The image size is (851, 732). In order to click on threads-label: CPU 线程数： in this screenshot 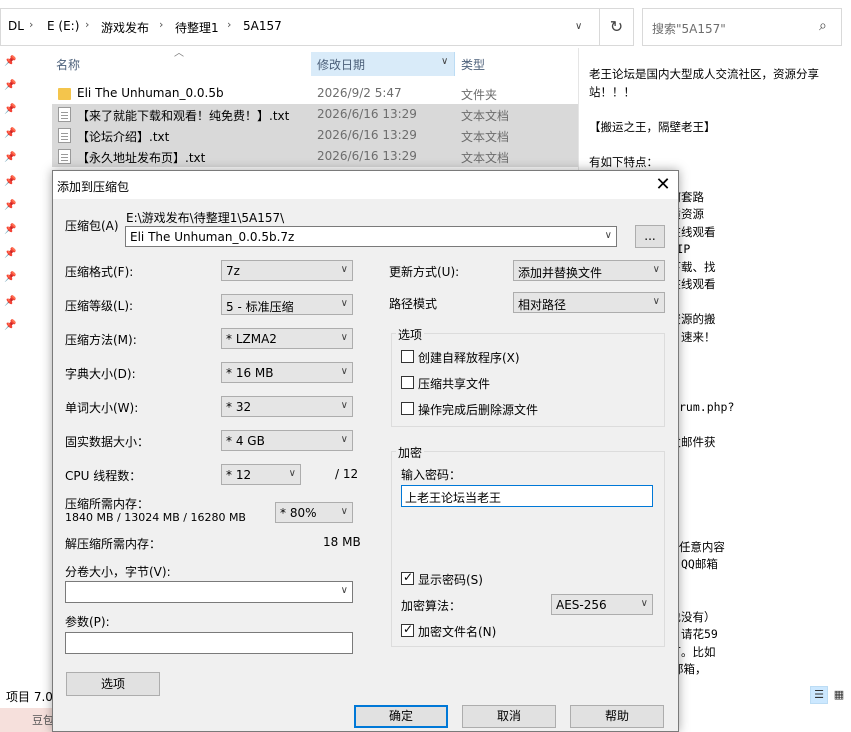, I will do `click(103, 476)`.